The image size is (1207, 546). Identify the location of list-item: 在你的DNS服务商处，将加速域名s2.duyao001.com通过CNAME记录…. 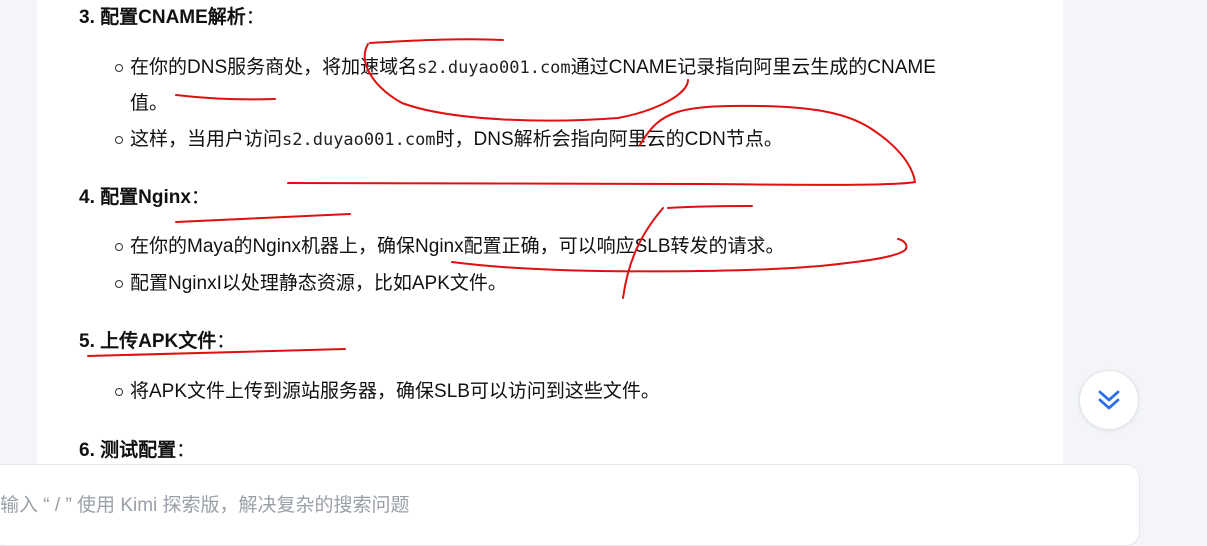
(533, 67).